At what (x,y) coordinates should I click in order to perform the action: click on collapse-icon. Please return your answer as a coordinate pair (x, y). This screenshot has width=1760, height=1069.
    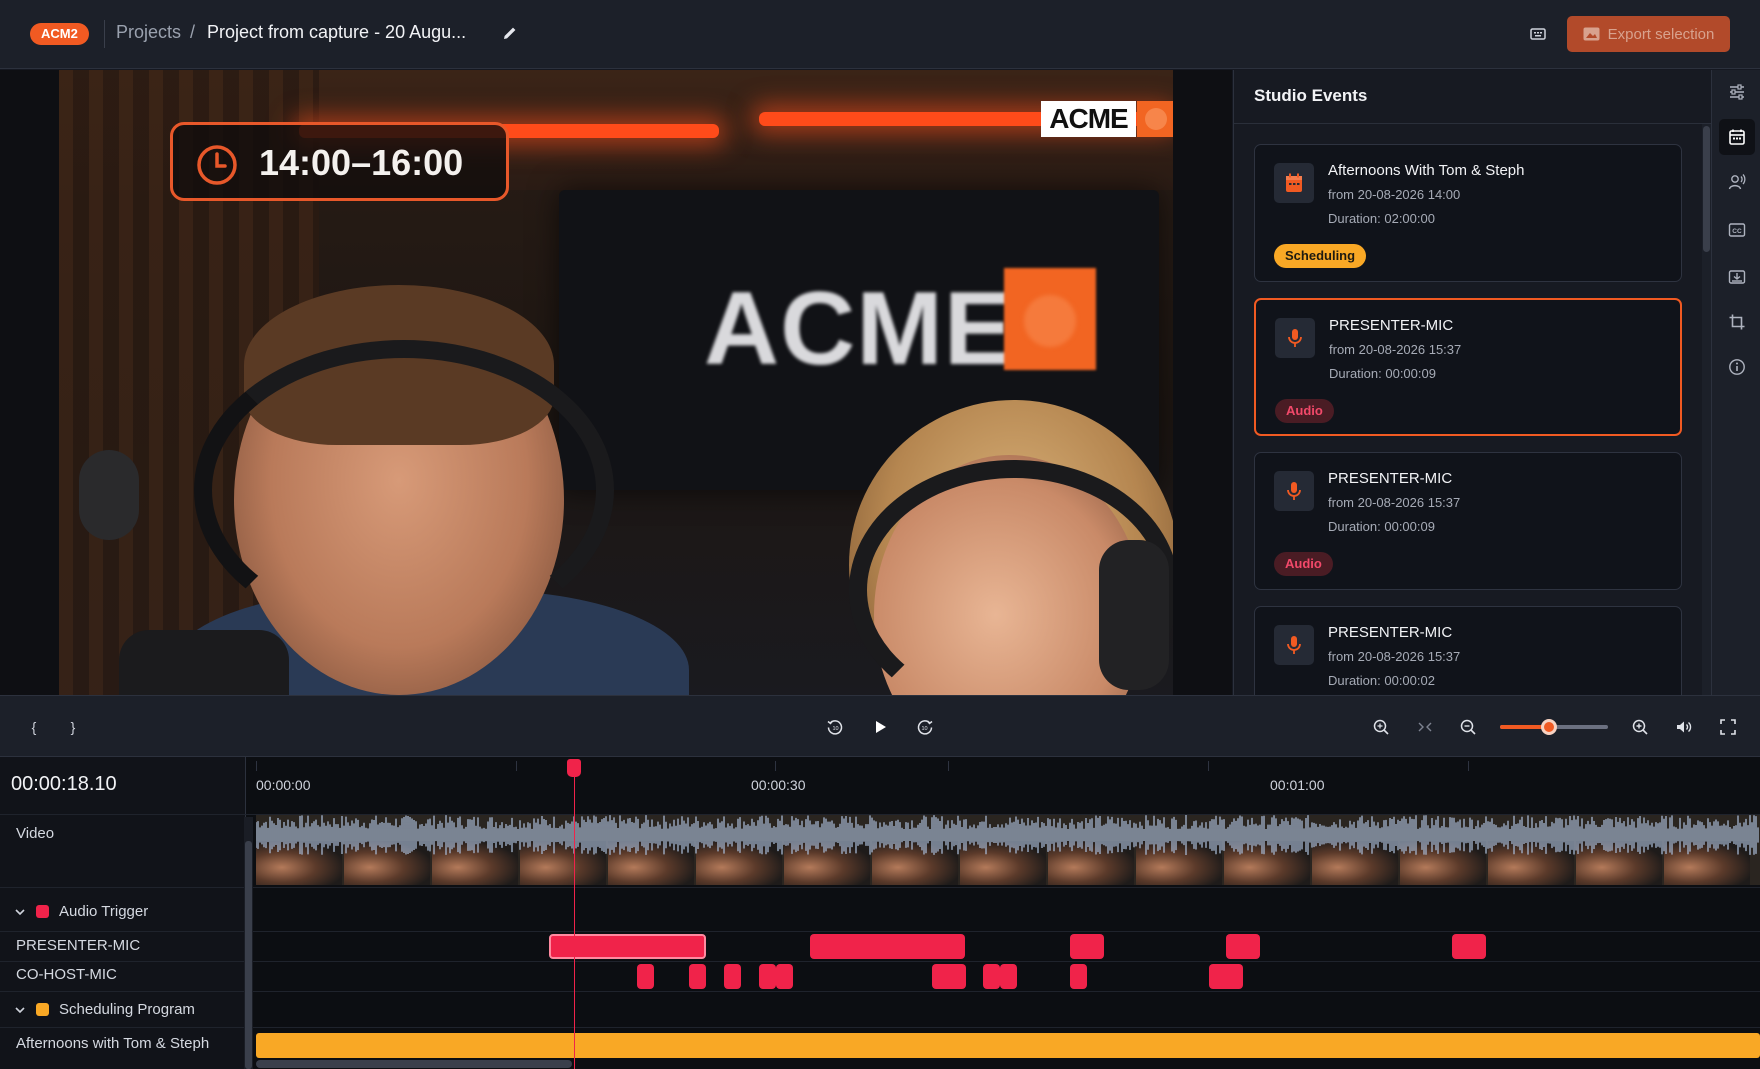
    Looking at the image, I should click on (1425, 727).